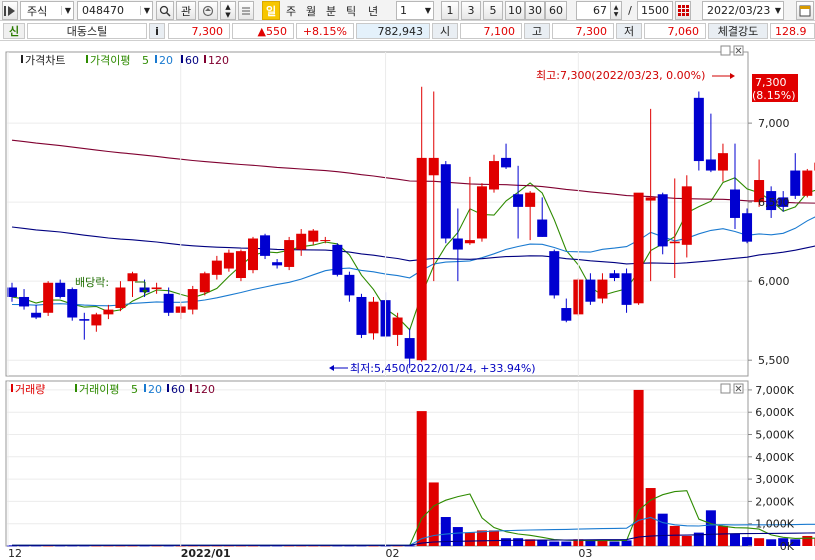 This screenshot has width=815, height=560. Describe the element at coordinates (415, 10) in the screenshot. I see `unit-select: 1 ▼` at that location.